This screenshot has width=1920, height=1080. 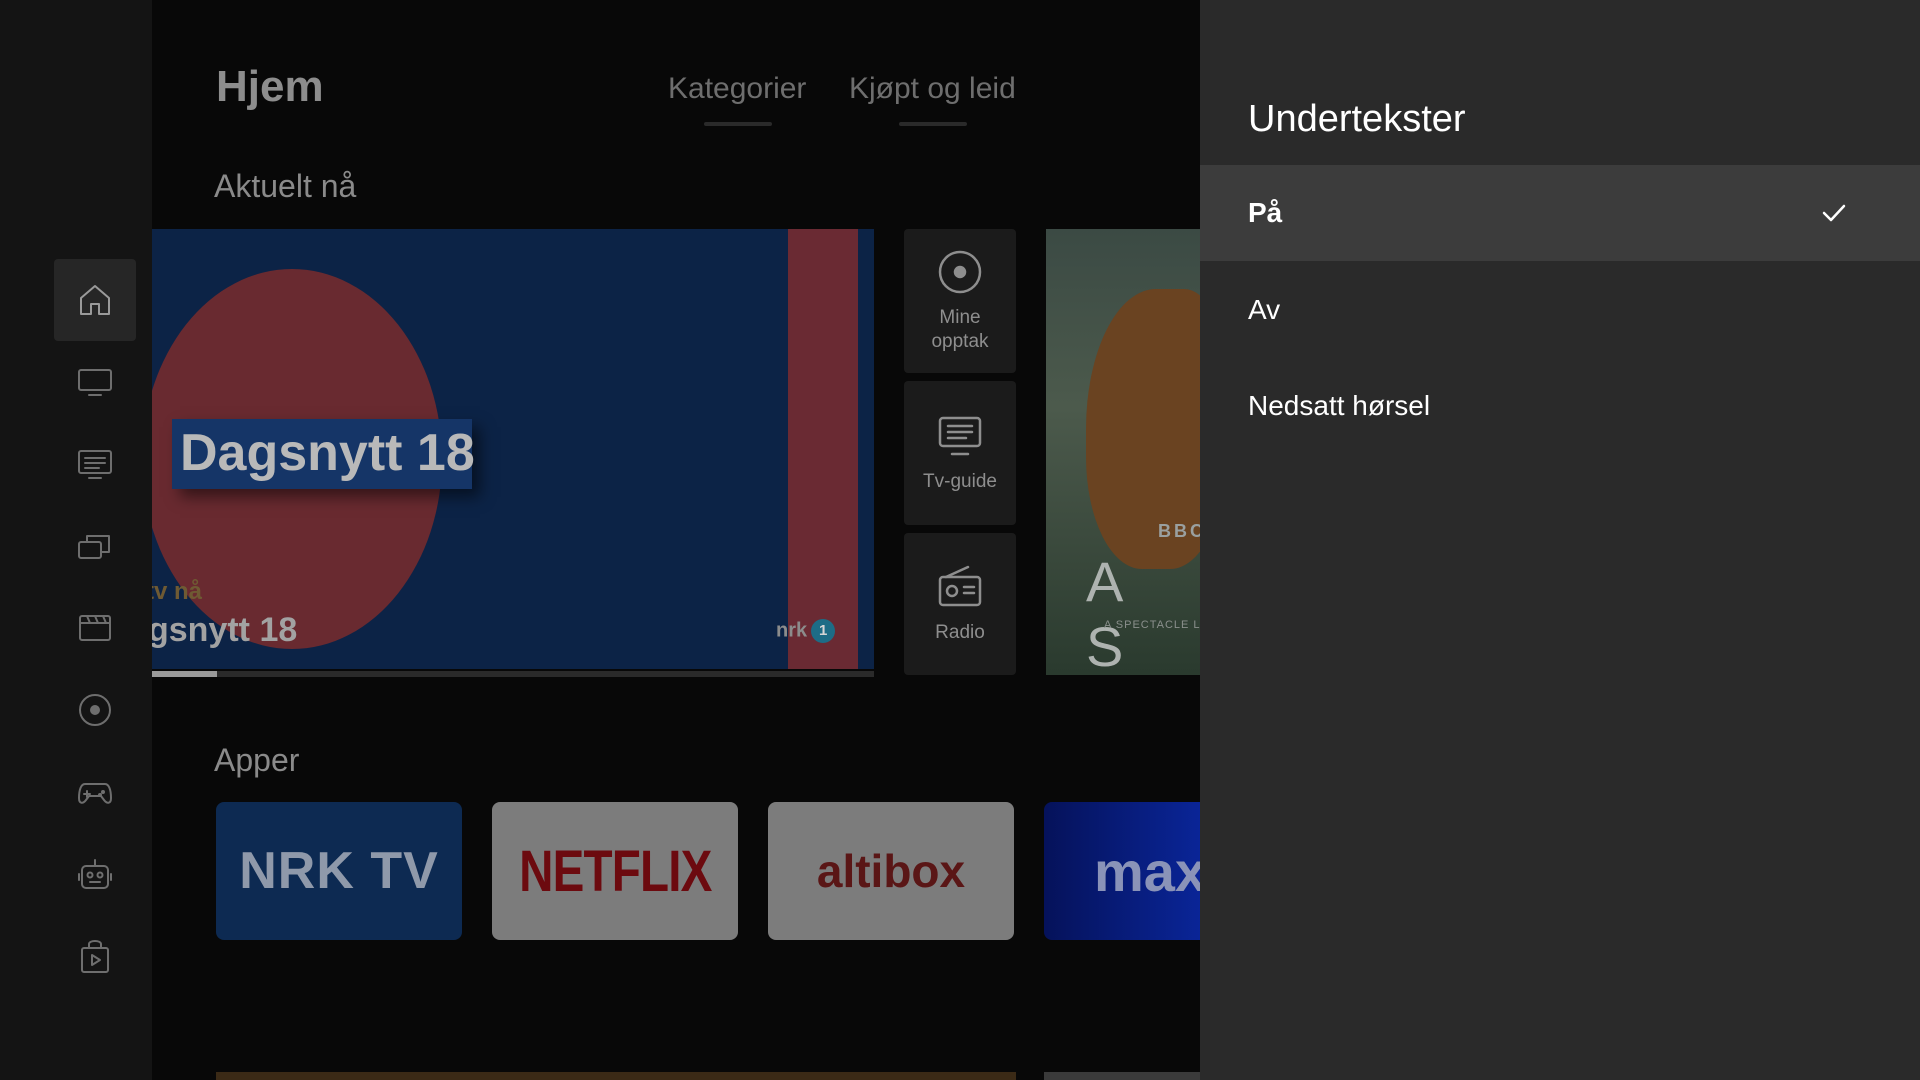 What do you see at coordinates (285, 186) in the screenshot?
I see `section-title-current: Aktuelt nå` at bounding box center [285, 186].